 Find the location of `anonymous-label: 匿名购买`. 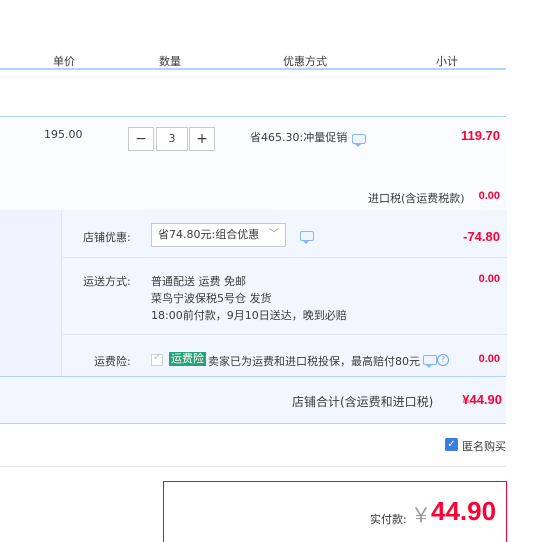

anonymous-label: 匿名购买 is located at coordinates (484, 446).